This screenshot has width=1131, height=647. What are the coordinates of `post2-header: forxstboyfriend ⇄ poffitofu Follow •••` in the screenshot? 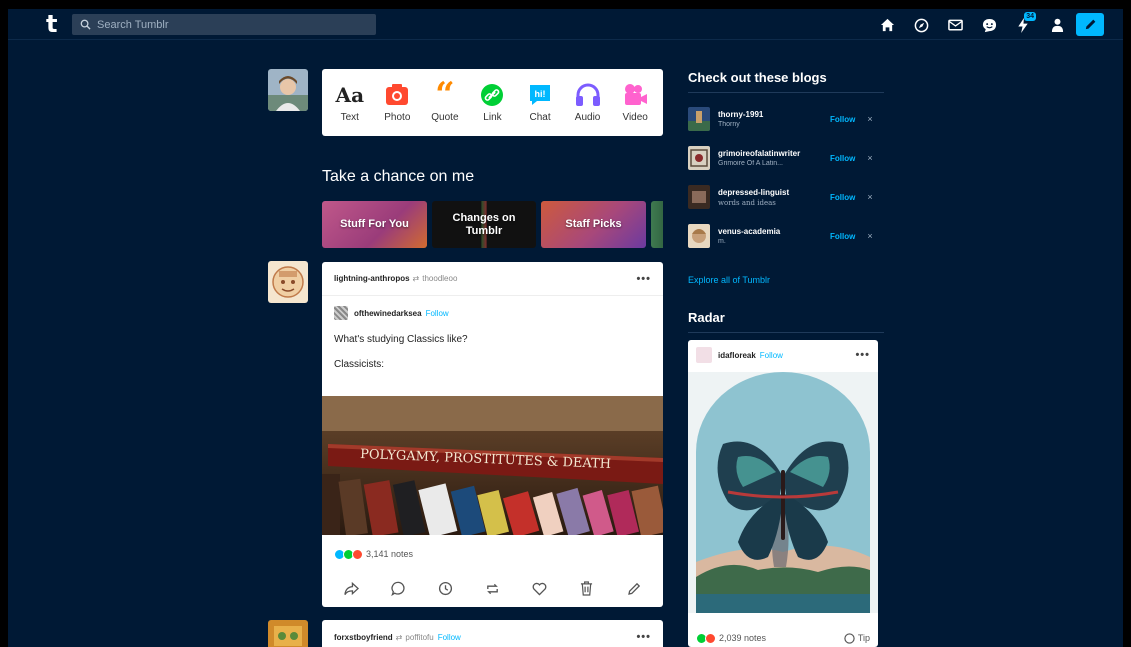 It's located at (492, 633).